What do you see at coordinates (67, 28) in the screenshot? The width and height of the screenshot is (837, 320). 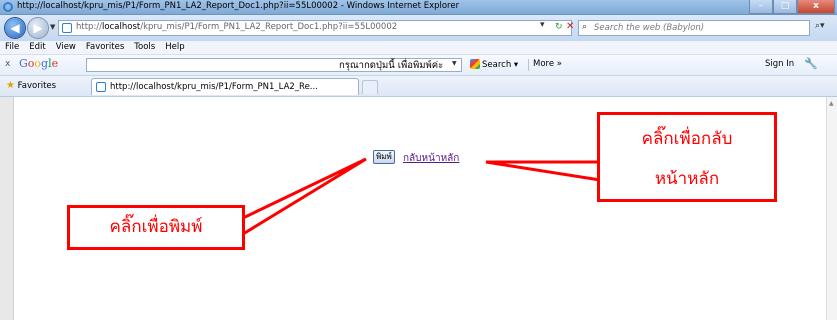 I see `page-icon` at bounding box center [67, 28].